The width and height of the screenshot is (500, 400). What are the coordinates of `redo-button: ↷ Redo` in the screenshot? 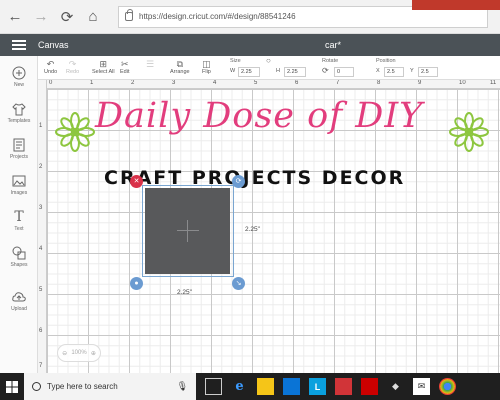 It's located at (72, 67).